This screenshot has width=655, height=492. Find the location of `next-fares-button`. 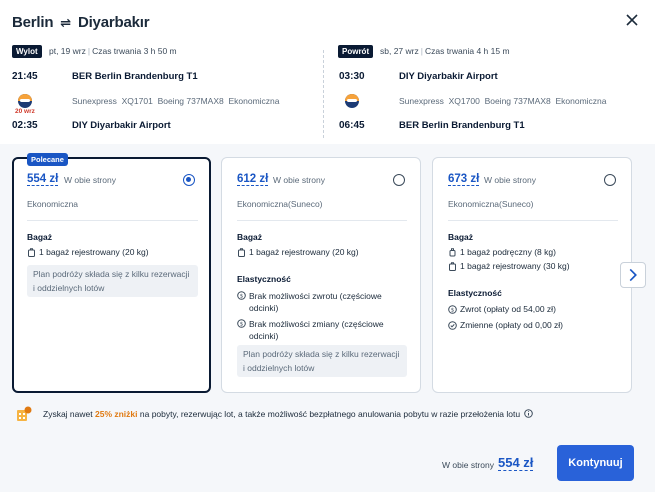

next-fares-button is located at coordinates (633, 275).